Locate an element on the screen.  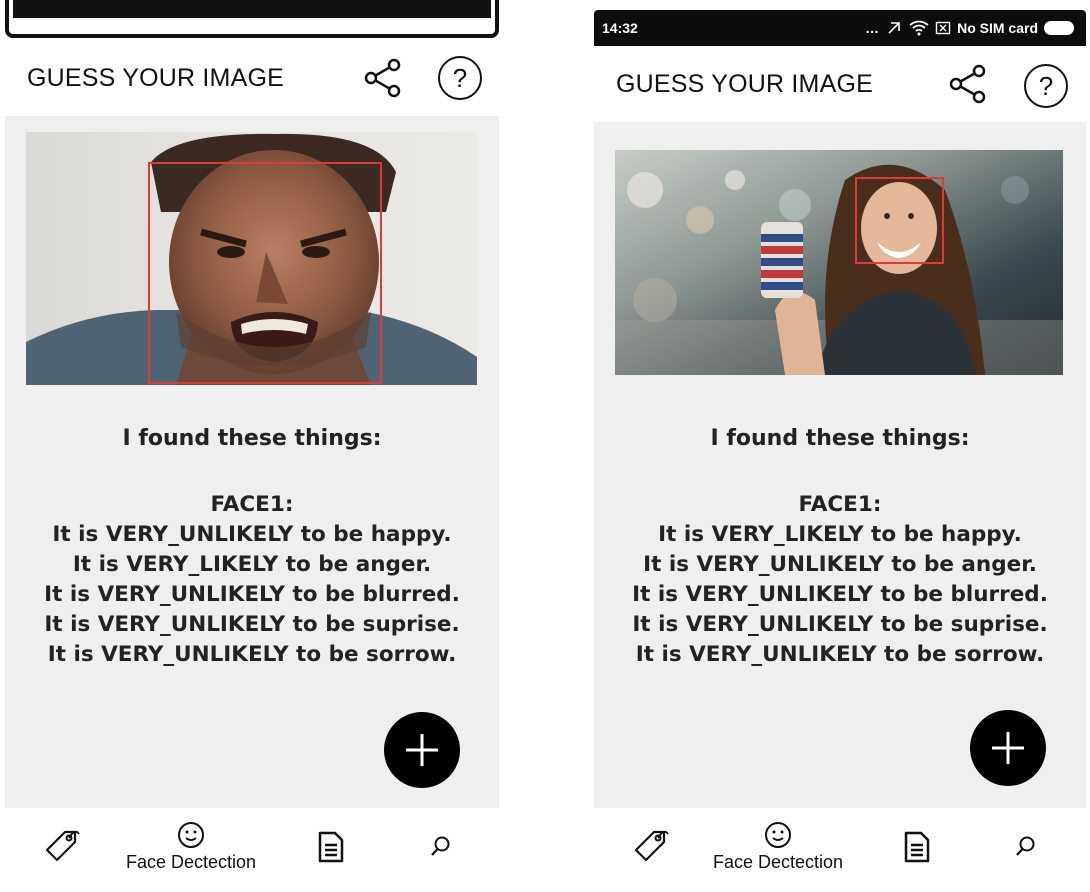
status-bar is located at coordinates (252, 20).